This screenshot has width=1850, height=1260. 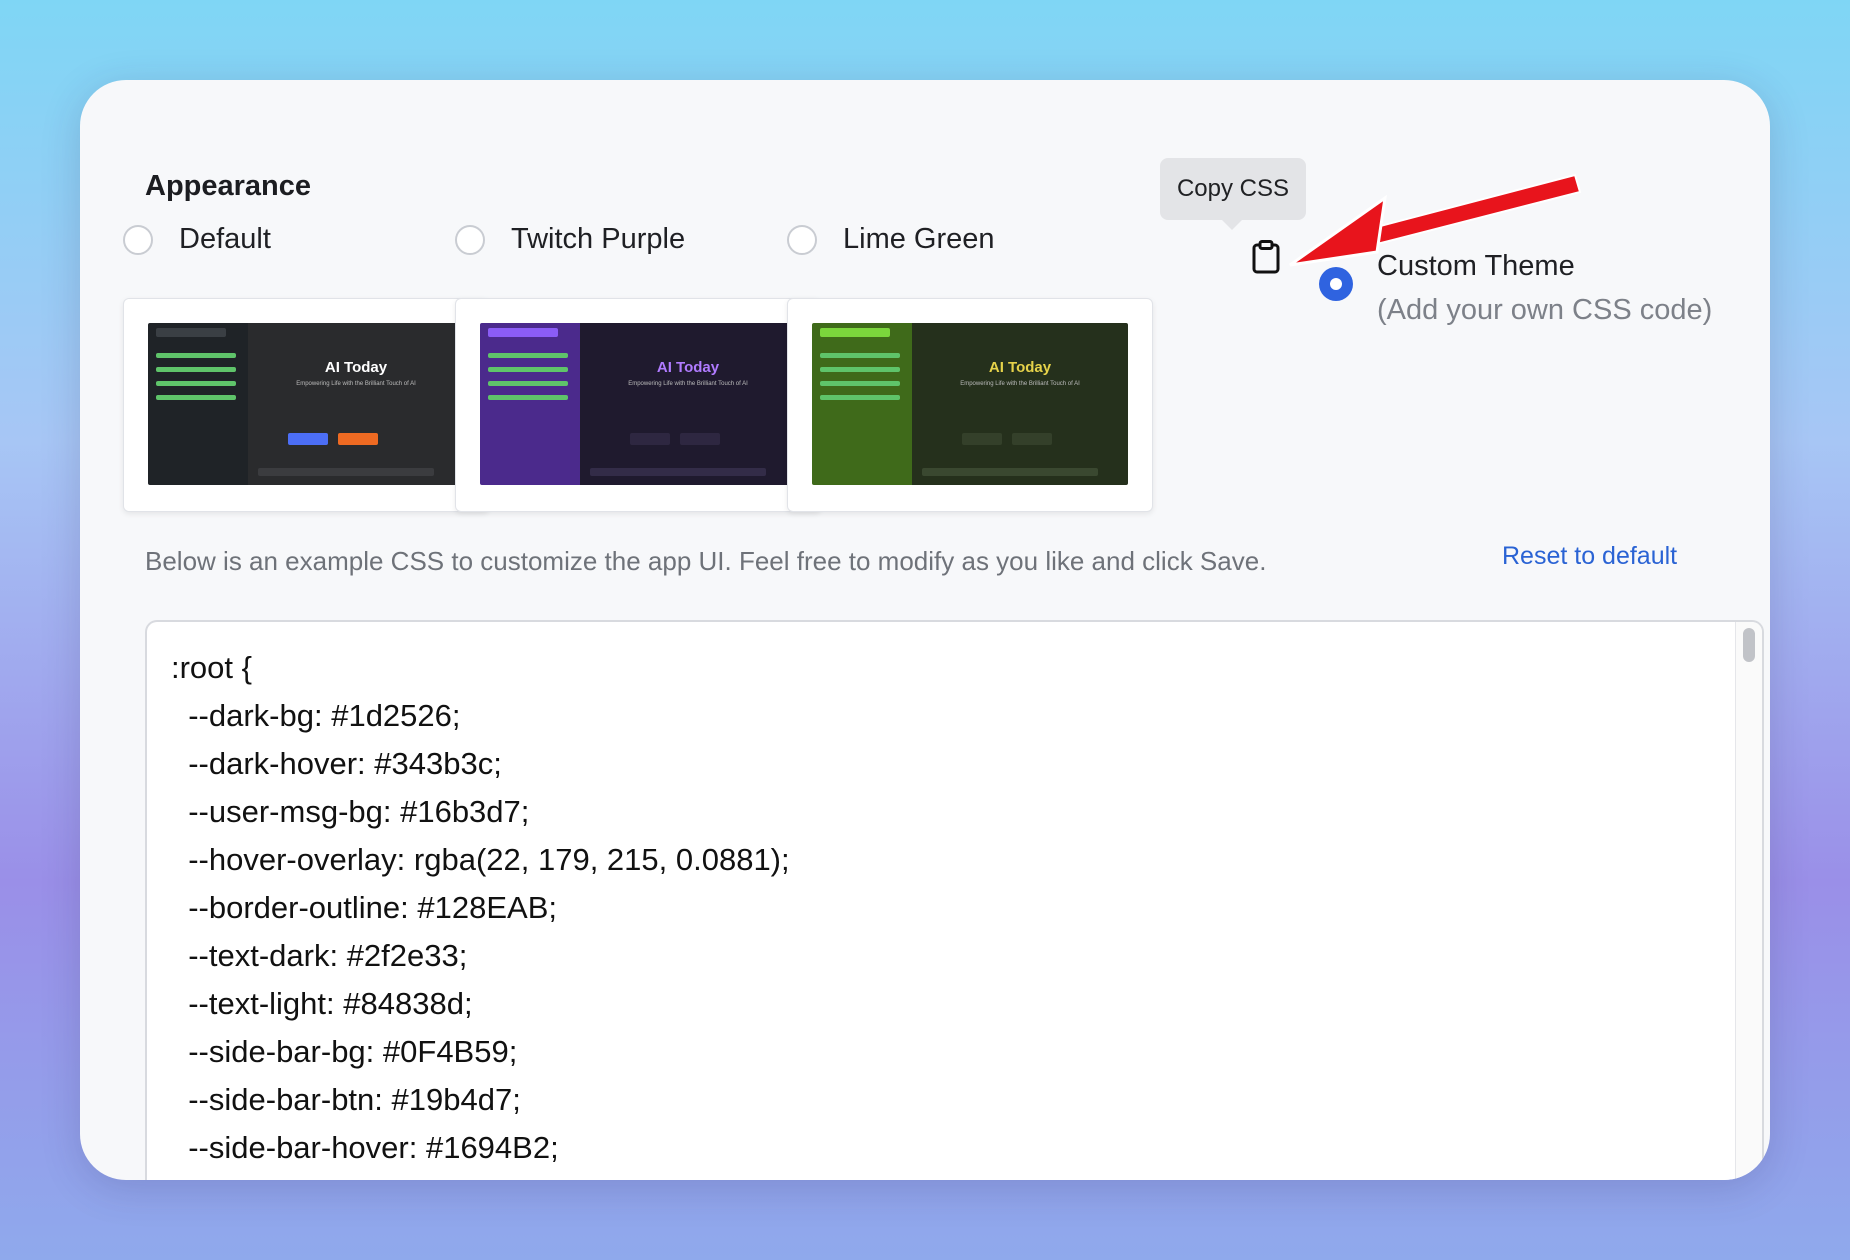 I want to click on theme-option-default: Default, so click(x=197, y=239).